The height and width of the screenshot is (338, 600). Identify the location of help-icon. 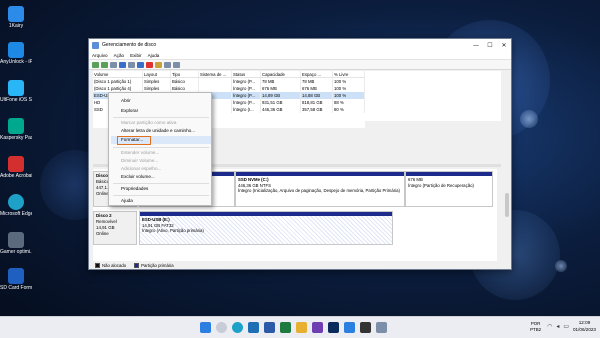
(122, 64).